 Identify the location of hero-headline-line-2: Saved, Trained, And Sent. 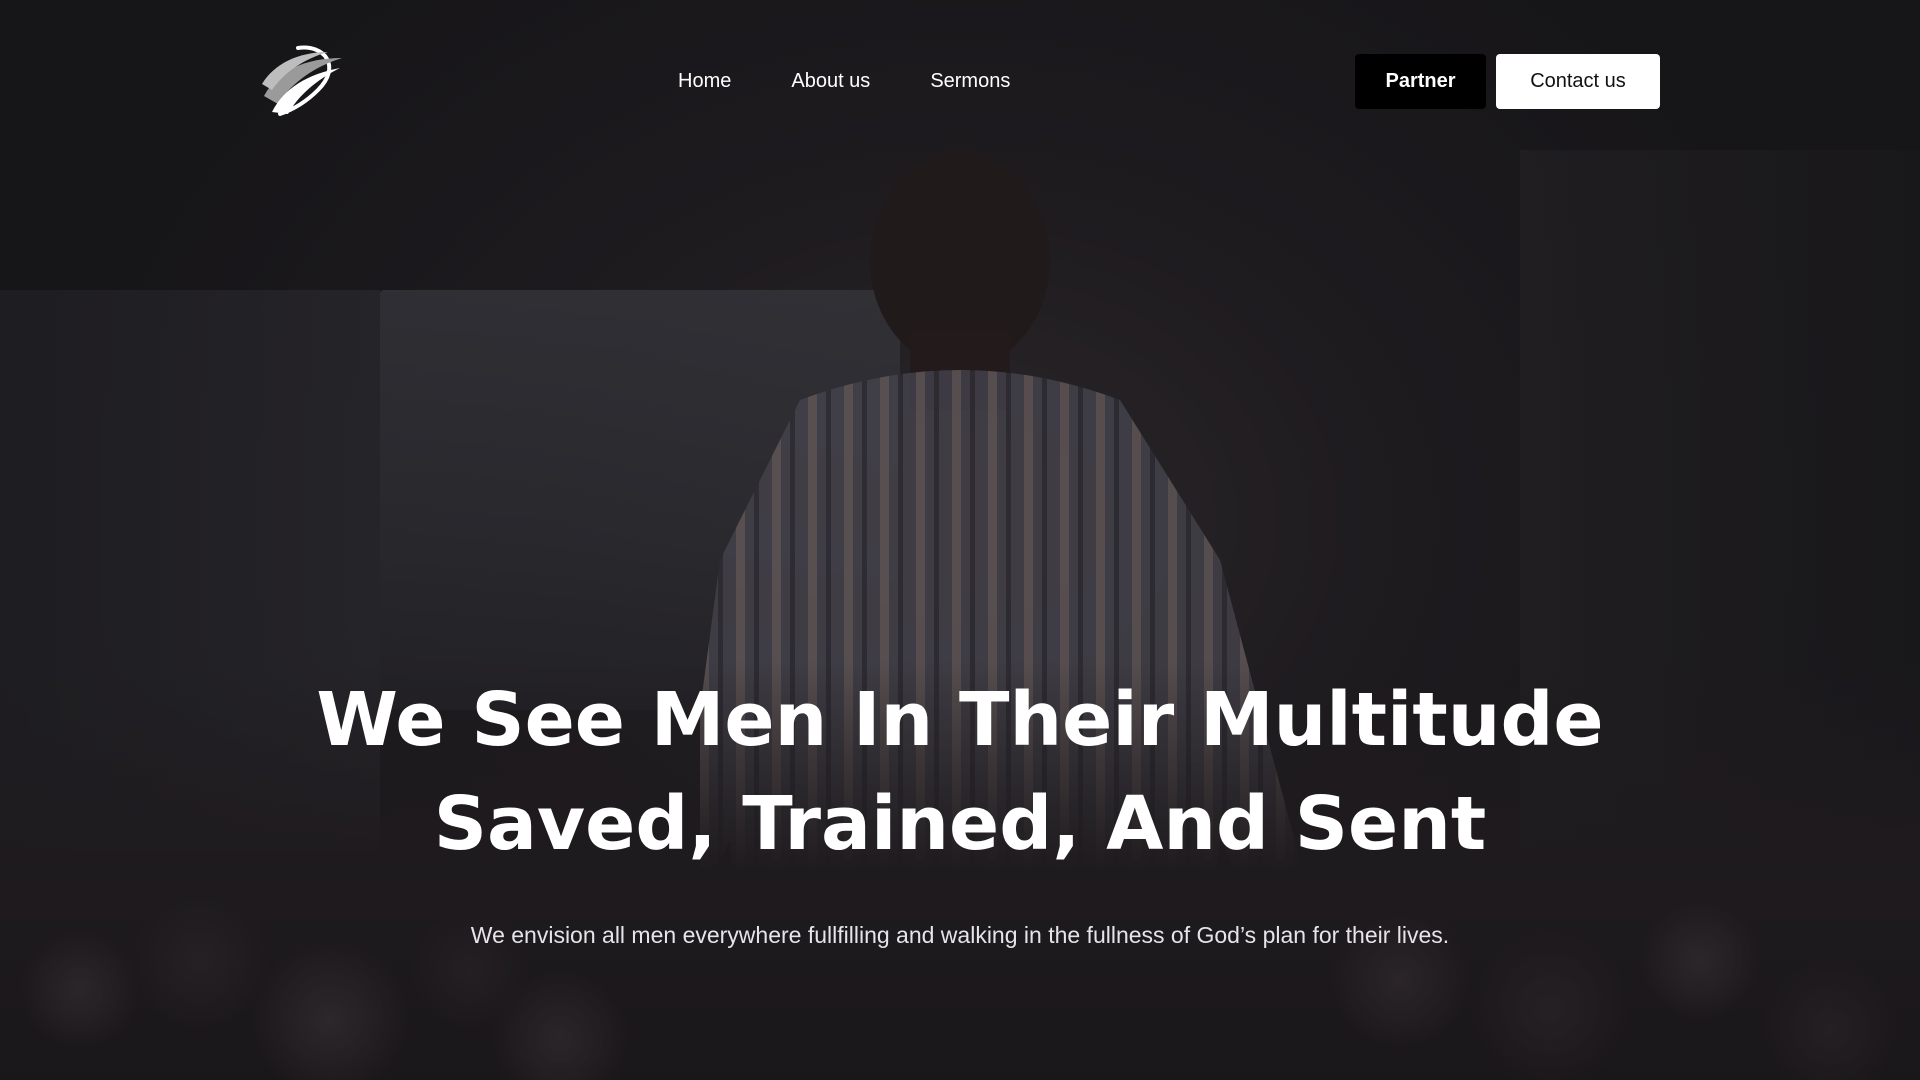
(960, 824).